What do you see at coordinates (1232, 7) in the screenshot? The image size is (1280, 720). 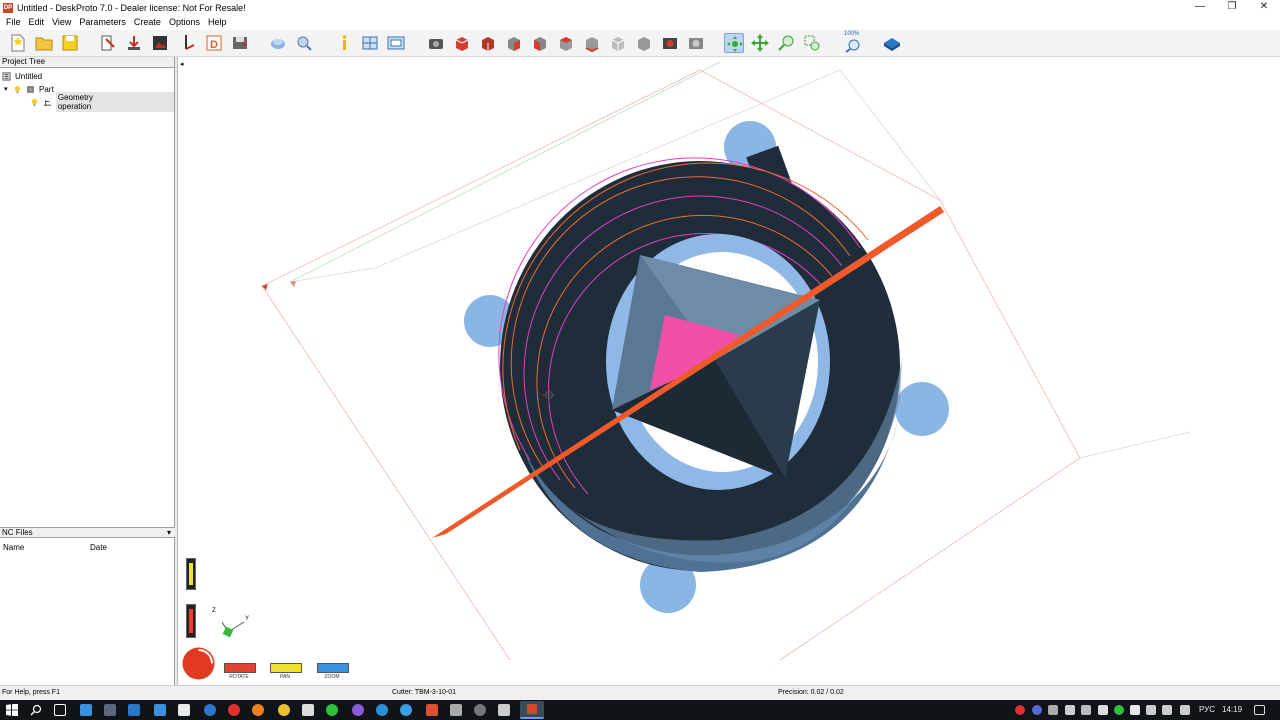 I see `restore-button: ❐` at bounding box center [1232, 7].